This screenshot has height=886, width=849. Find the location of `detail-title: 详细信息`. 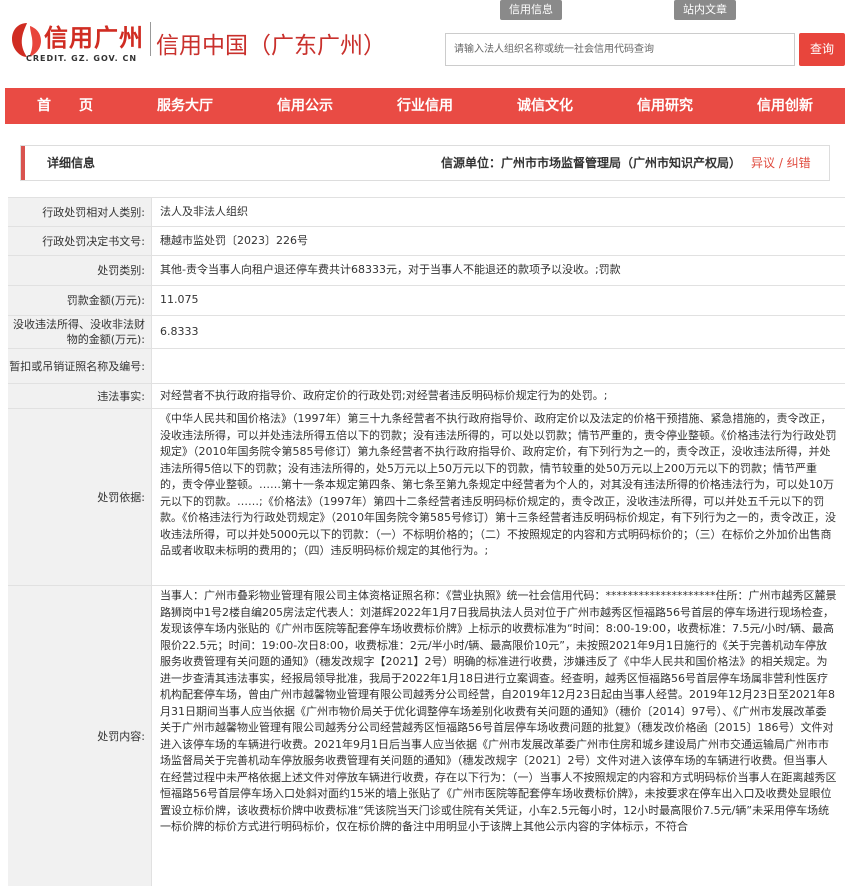

detail-title: 详细信息 is located at coordinates (71, 163).